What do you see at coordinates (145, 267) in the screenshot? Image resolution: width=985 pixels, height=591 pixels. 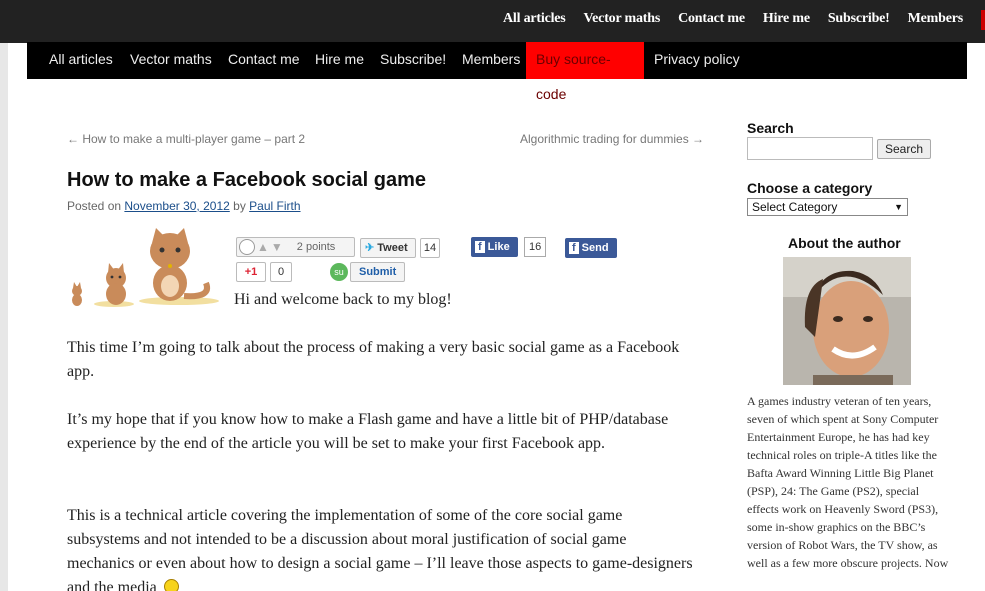 I see `cats-illustration-icon` at bounding box center [145, 267].